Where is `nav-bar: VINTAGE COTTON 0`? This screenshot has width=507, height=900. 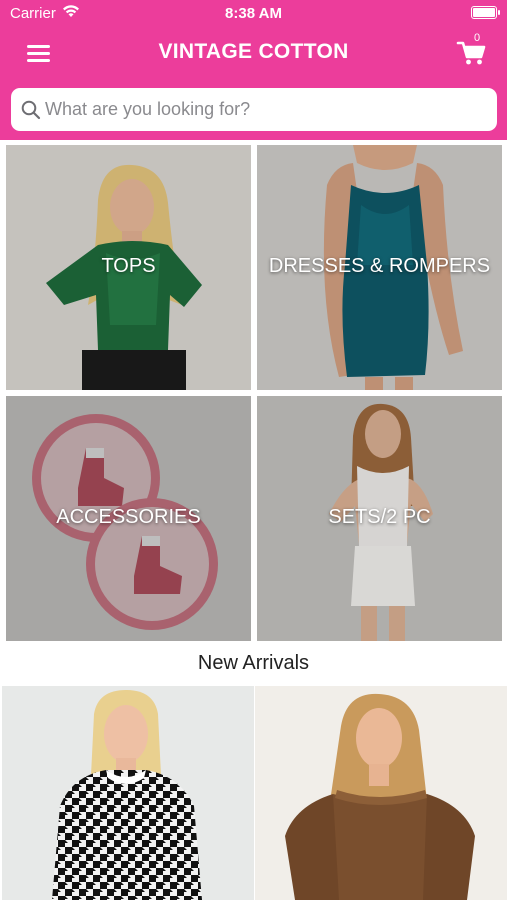 nav-bar: VINTAGE COTTON 0 is located at coordinates (253, 53).